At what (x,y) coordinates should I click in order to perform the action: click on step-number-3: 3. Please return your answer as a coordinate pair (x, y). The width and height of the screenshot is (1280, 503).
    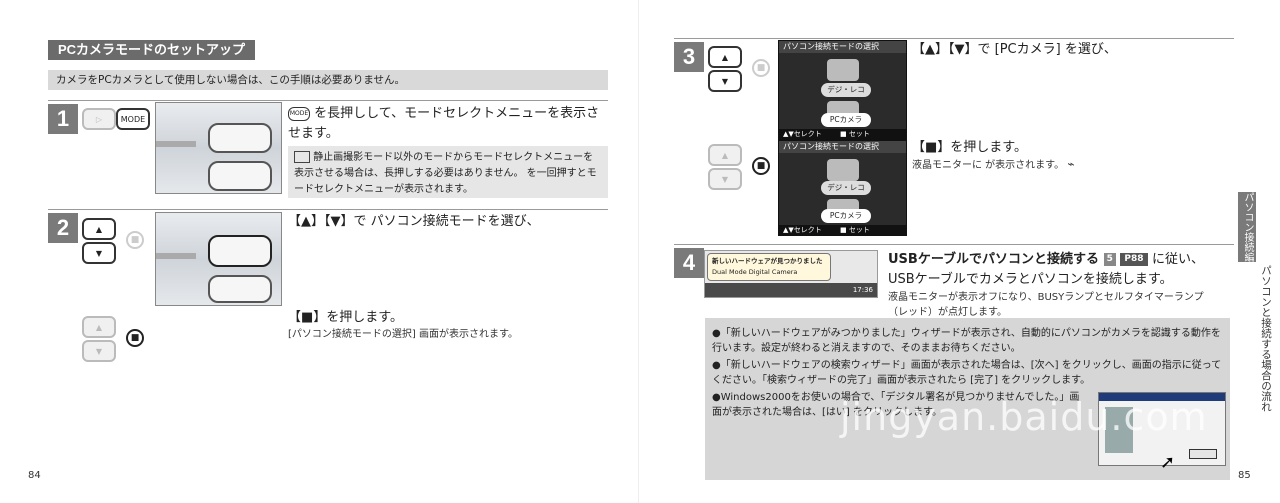
    Looking at the image, I should click on (689, 57).